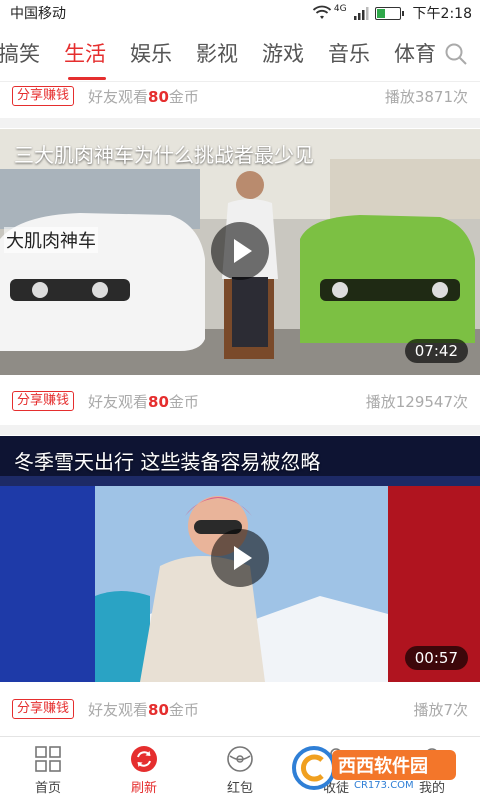  I want to click on video-title: 冬季雪天出行 这些装备容易被忽略, so click(167, 462).